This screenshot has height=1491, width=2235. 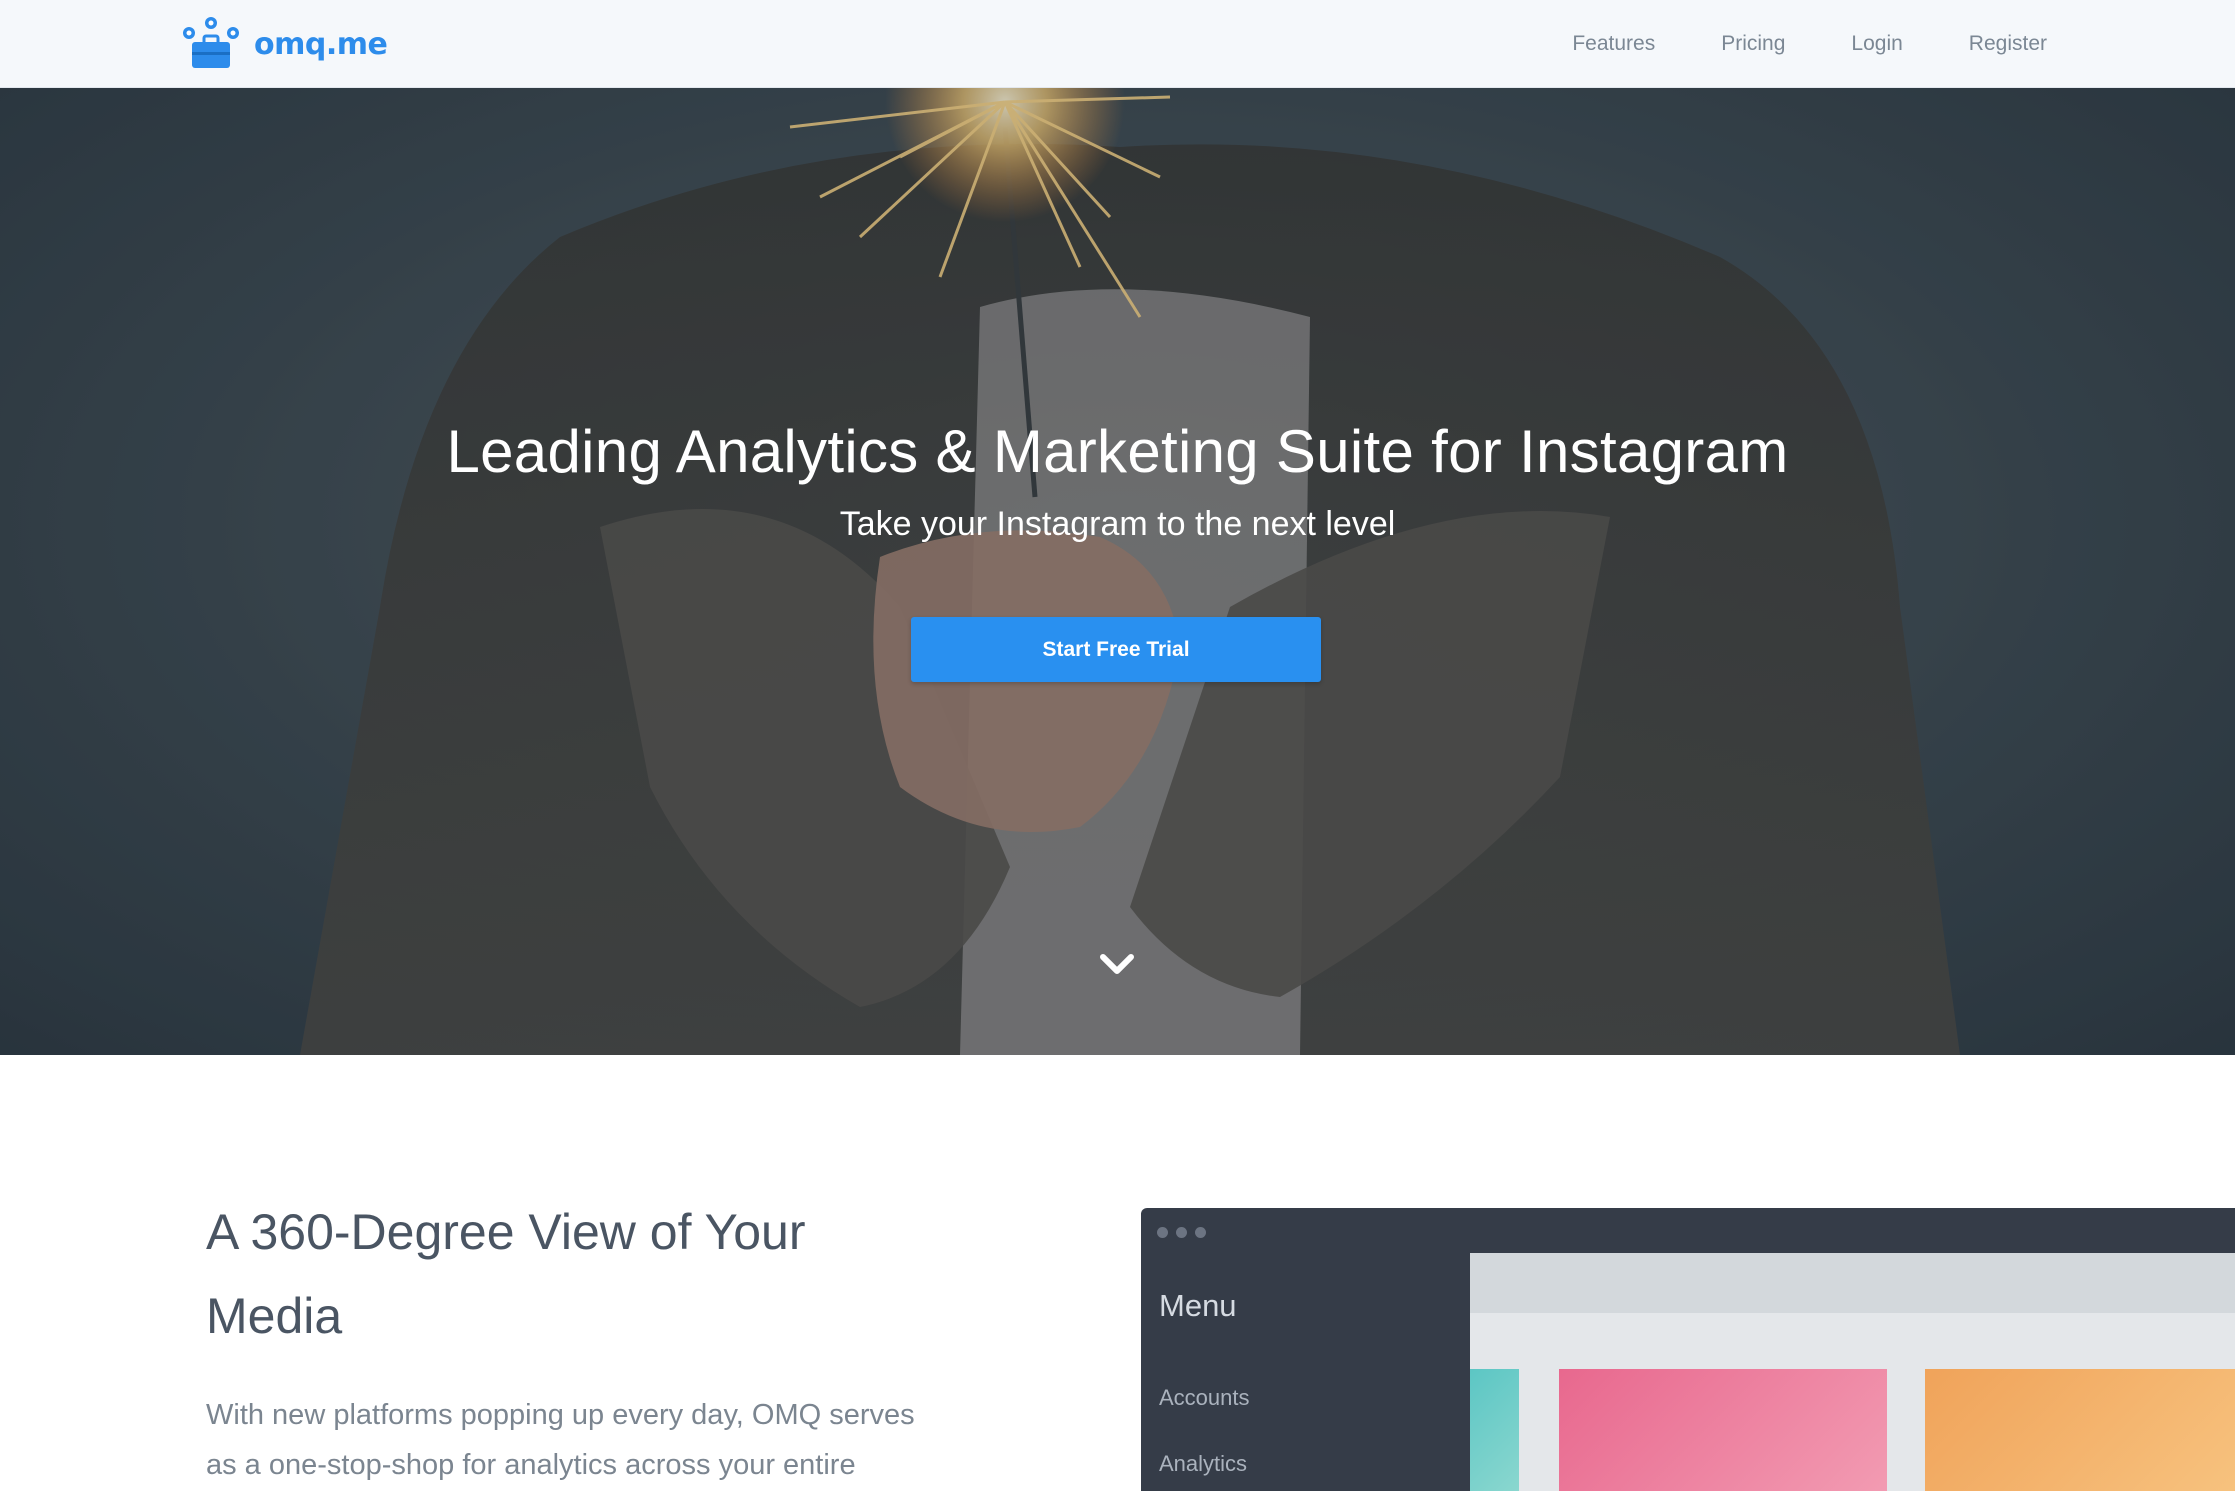 What do you see at coordinates (321, 44) in the screenshot?
I see `brand-name: omq.me` at bounding box center [321, 44].